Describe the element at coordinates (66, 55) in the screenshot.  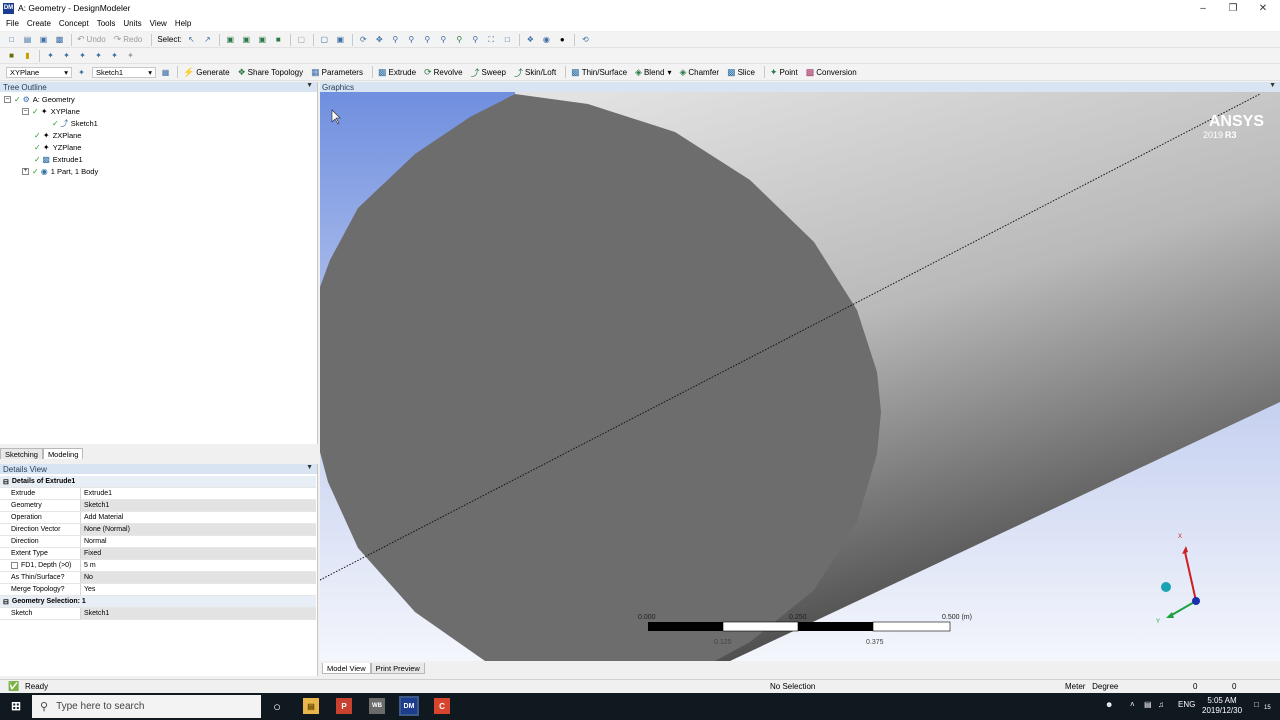
I see `new-sketch-icon: ✦` at that location.